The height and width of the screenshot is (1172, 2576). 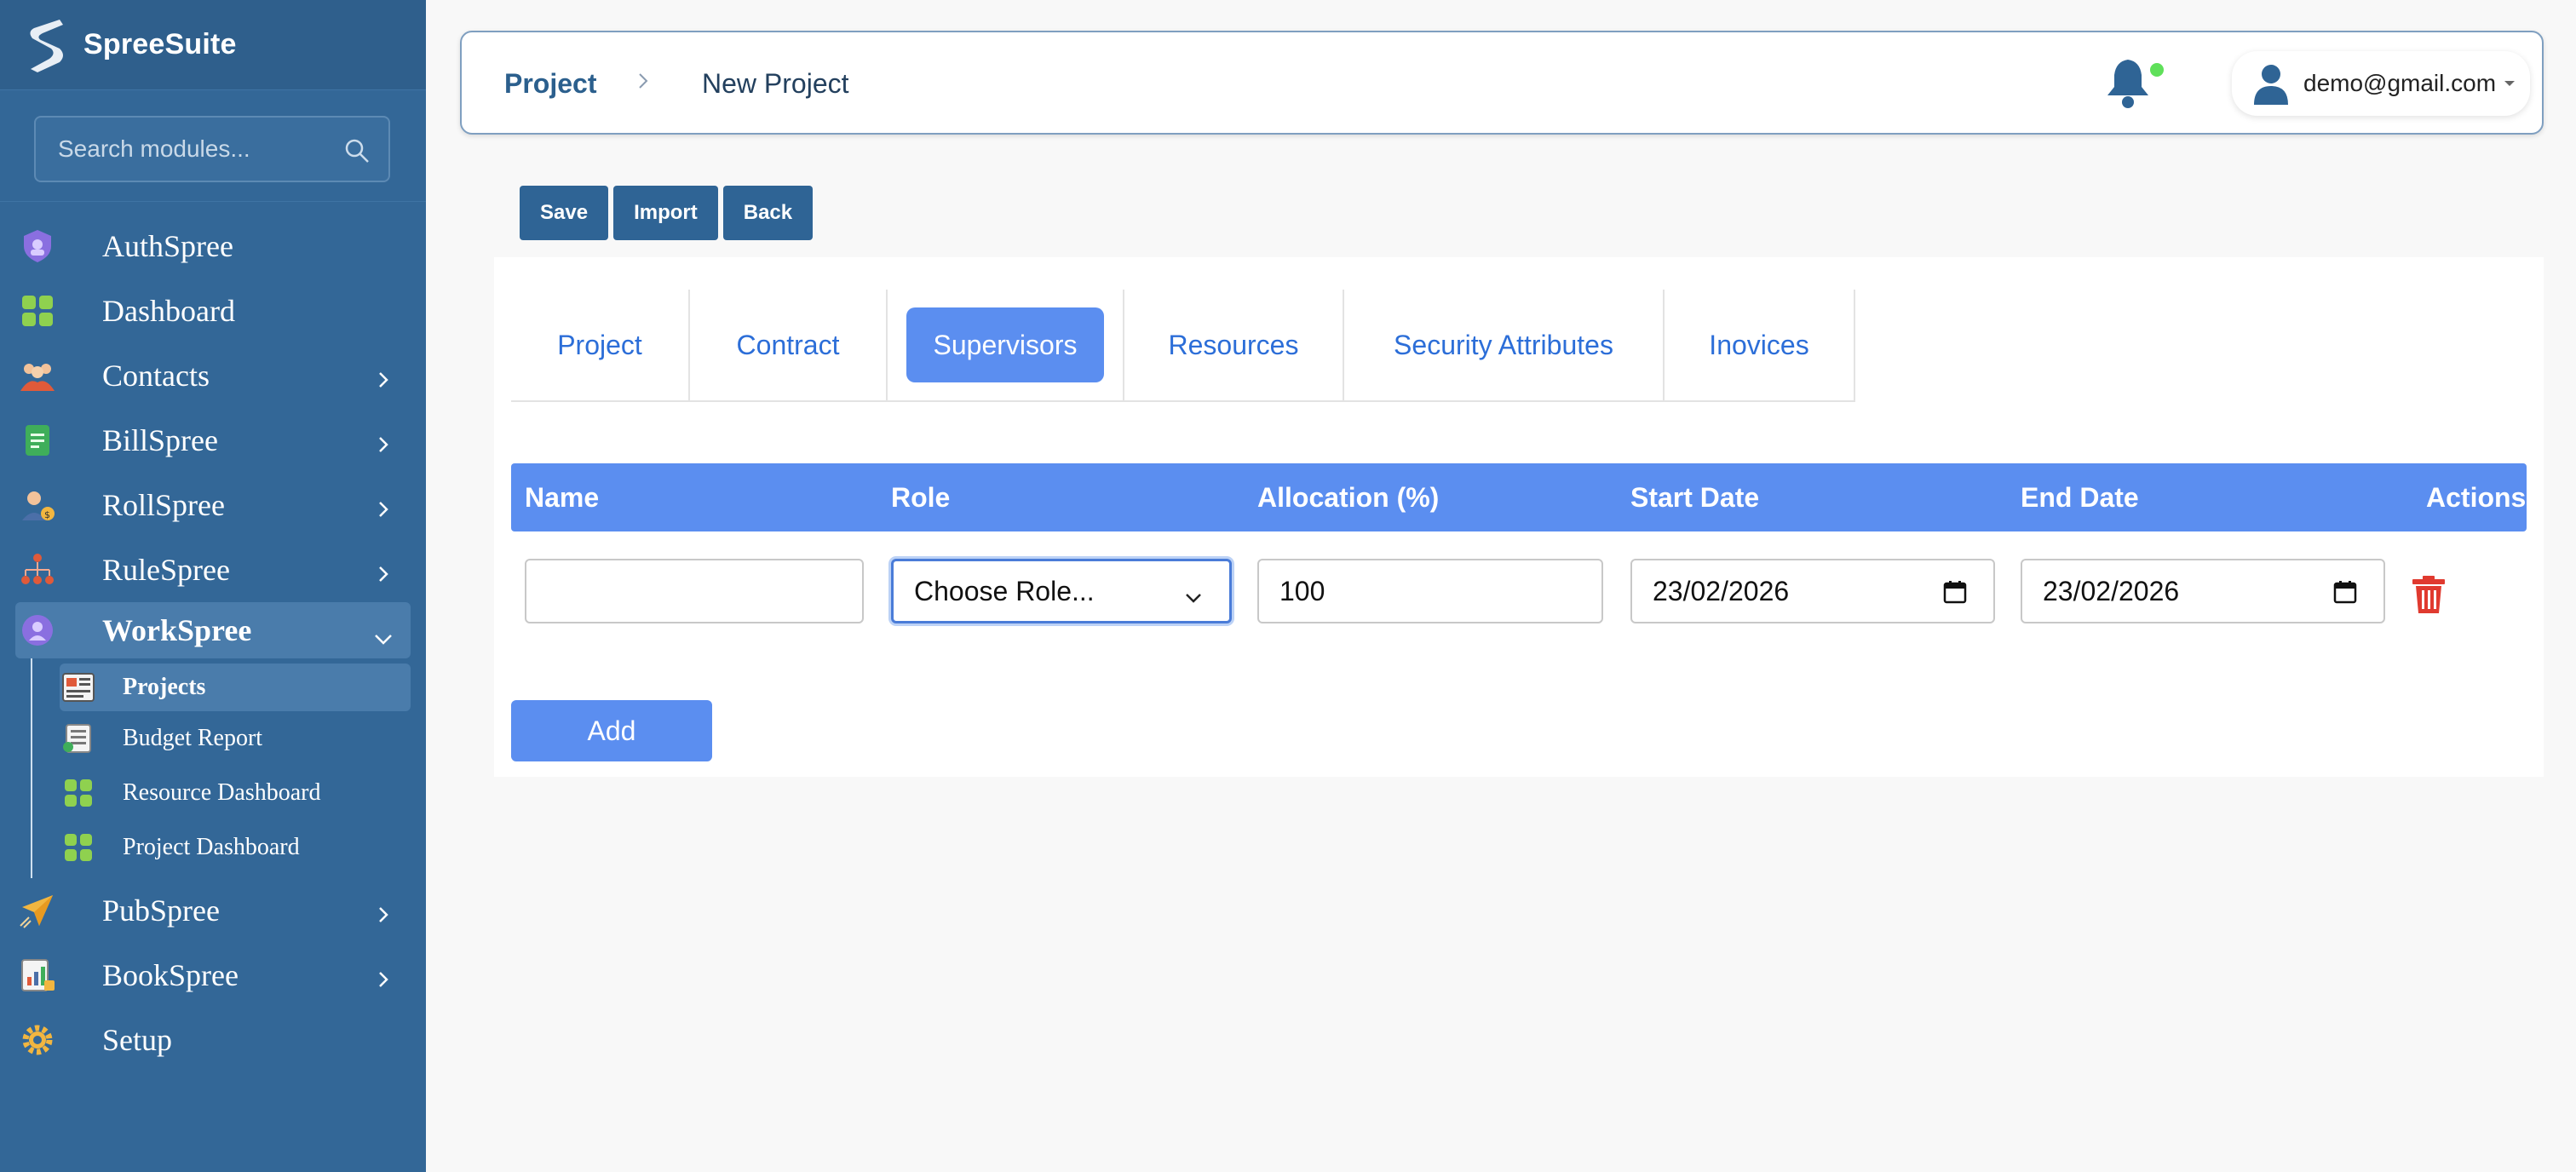 I want to click on action-toolbar: Save Import Back, so click(x=667, y=213).